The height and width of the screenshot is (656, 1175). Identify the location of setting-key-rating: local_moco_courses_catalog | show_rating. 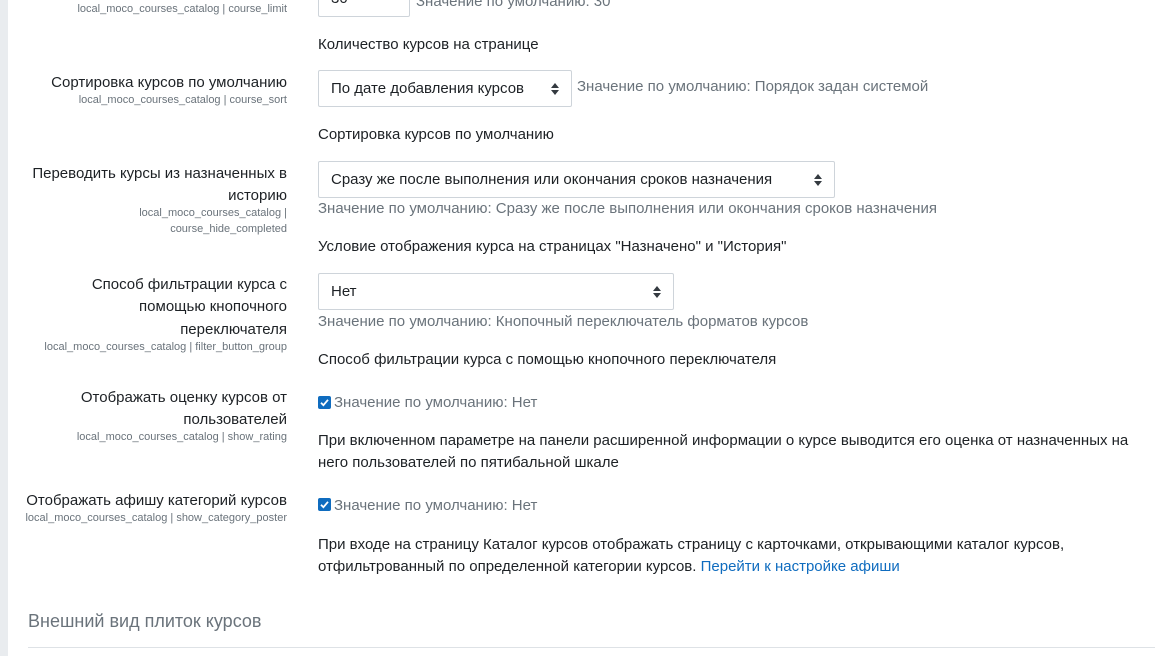
(181, 437).